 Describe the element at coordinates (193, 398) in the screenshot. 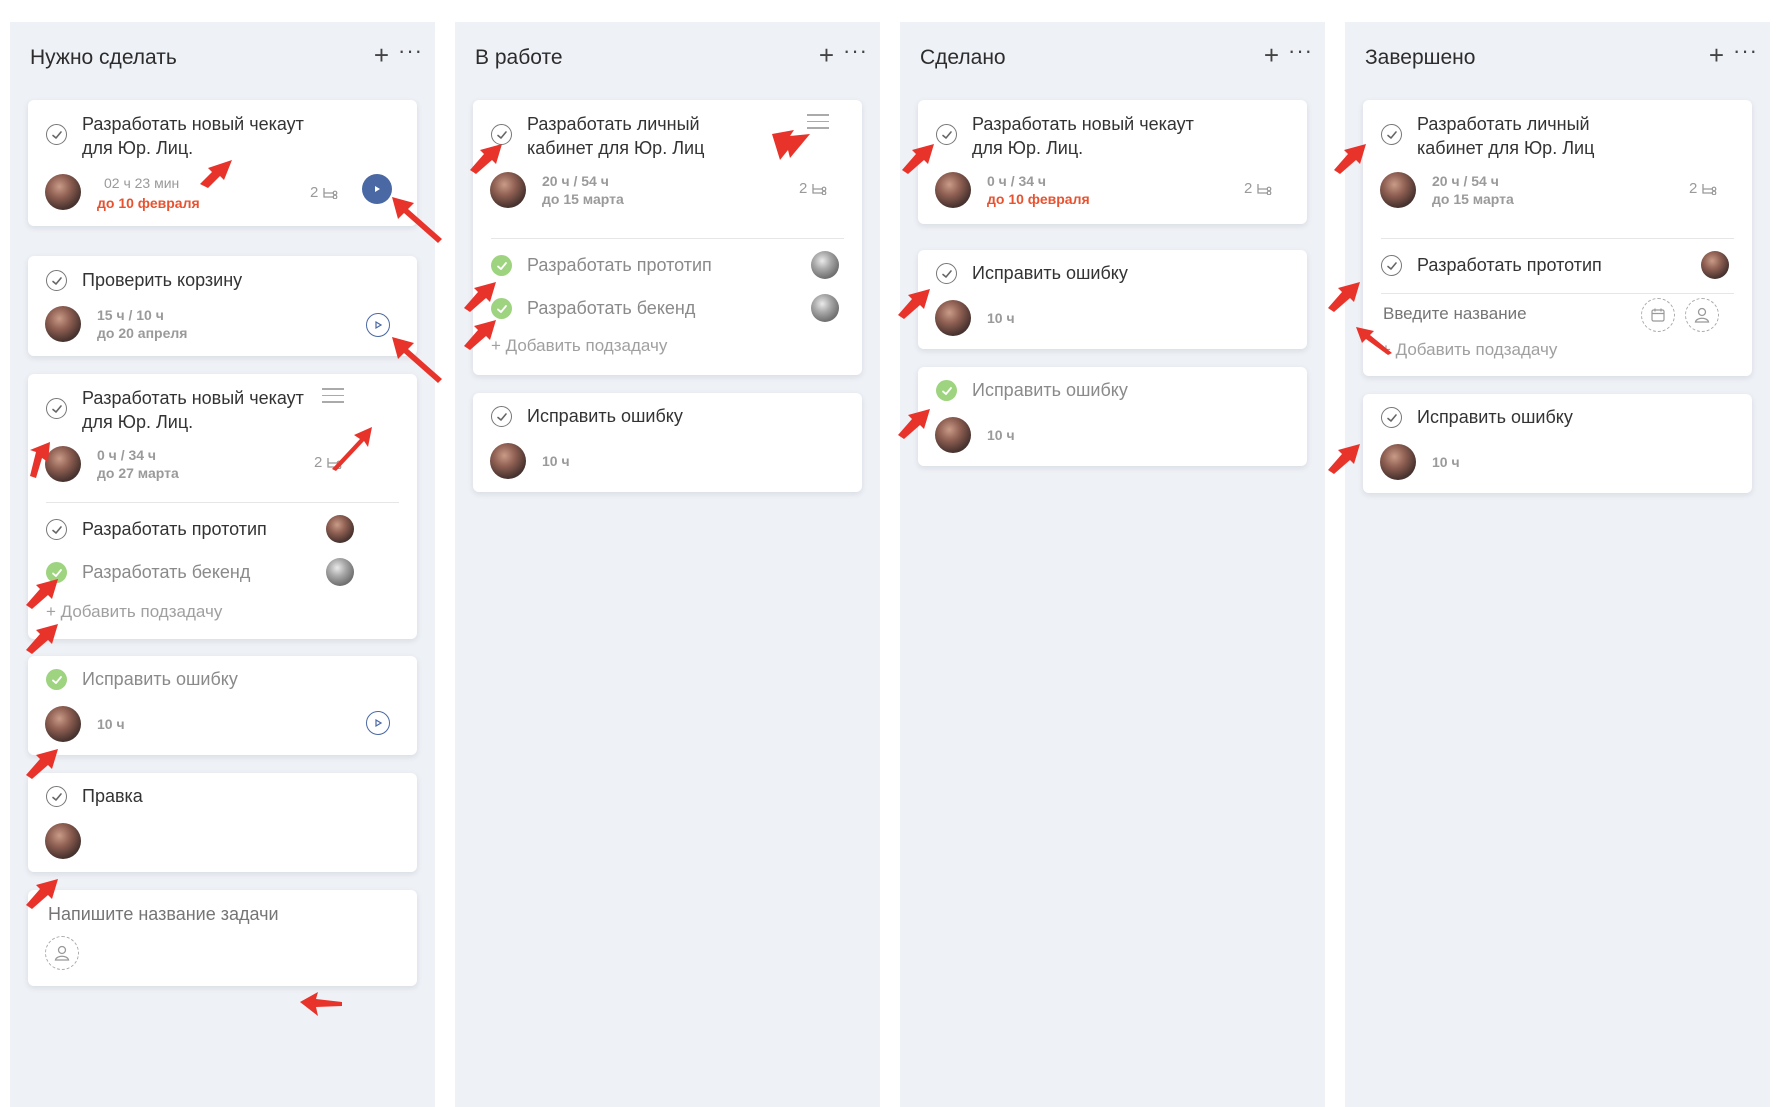

I see `task-title: Разработать новый чекаут` at that location.